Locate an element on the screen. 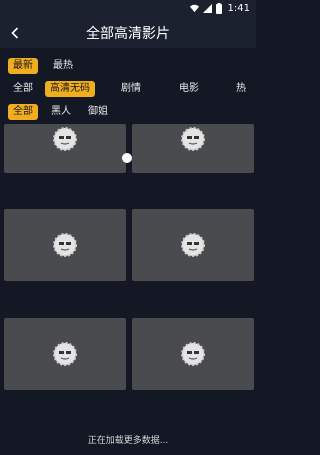 The height and width of the screenshot is (455, 320). tag-chip-all: 全部 is located at coordinates (23, 112).